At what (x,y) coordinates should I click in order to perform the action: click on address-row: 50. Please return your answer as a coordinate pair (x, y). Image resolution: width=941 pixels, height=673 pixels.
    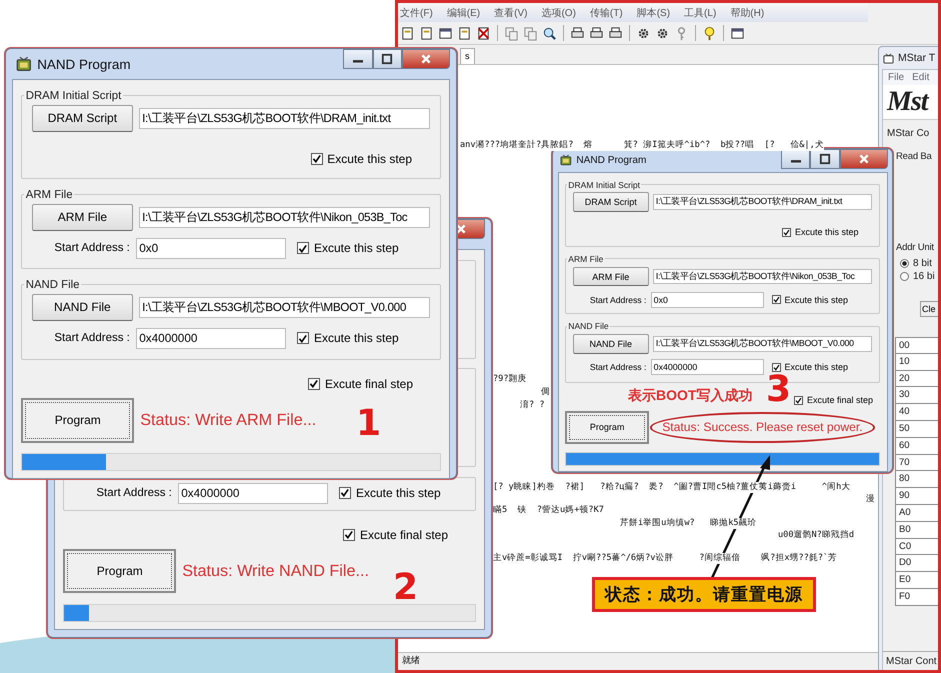
    Looking at the image, I should click on (916, 429).